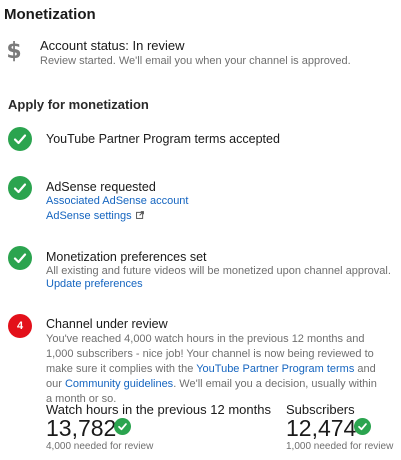  Describe the element at coordinates (78, 104) in the screenshot. I see `apply-heading: Apply for monetization` at that location.